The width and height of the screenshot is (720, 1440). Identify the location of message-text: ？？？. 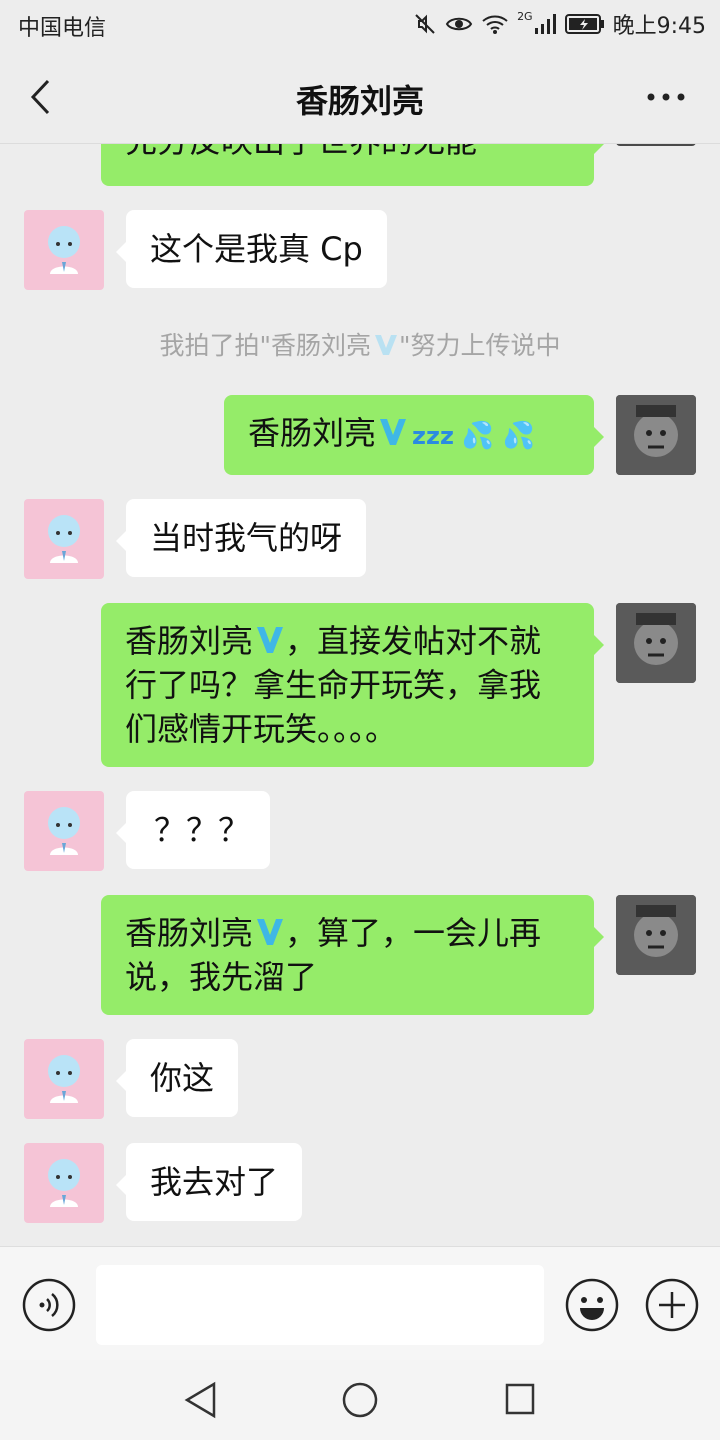
(202, 830).